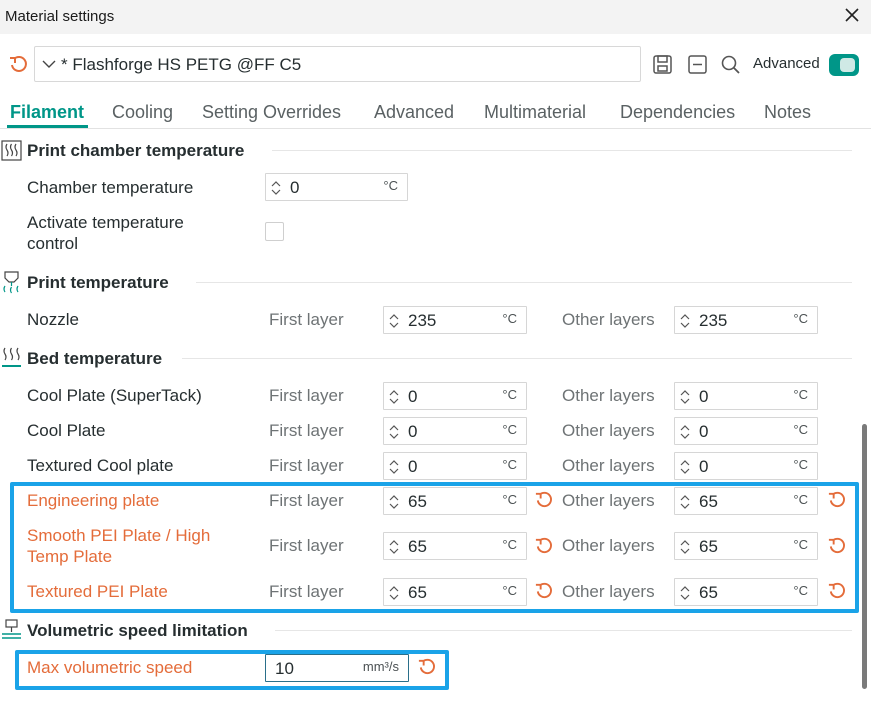 Image resolution: width=871 pixels, height=705 pixels. What do you see at coordinates (455, 320) in the screenshot?
I see `nozzle-first-layer-field: 235 °C` at bounding box center [455, 320].